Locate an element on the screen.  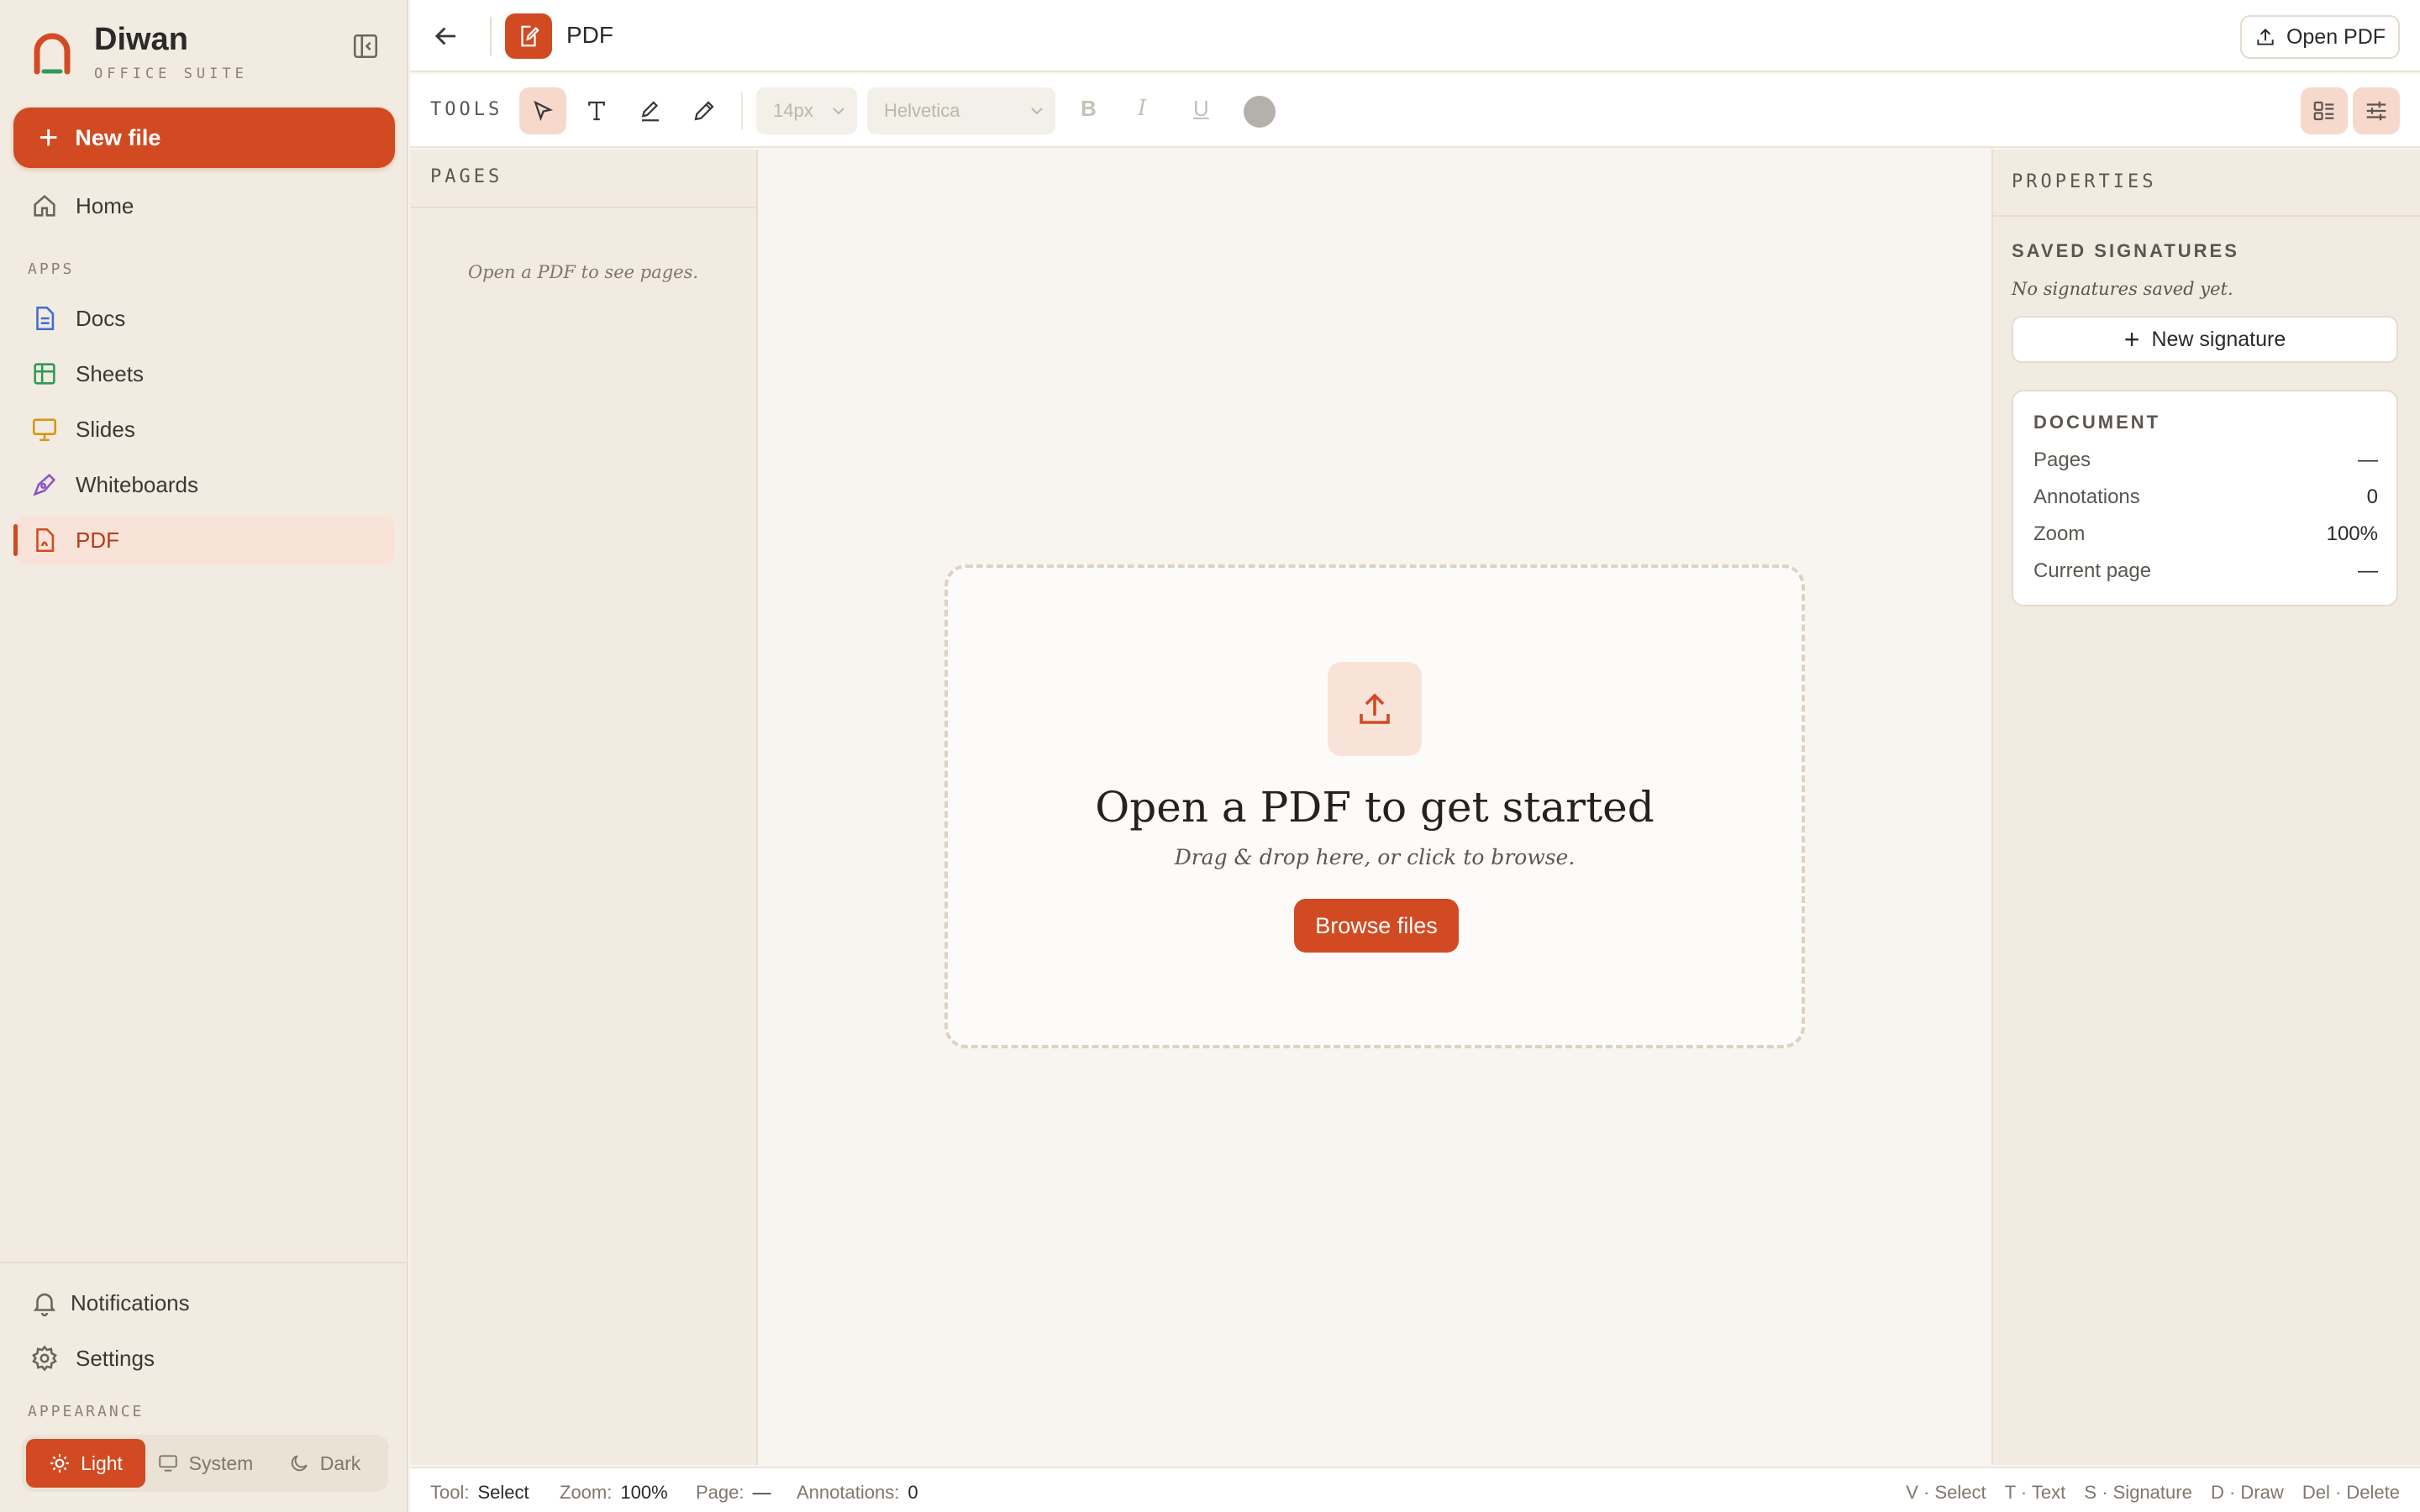
status-zoom: Zoom: 100% is located at coordinates (614, 1493).